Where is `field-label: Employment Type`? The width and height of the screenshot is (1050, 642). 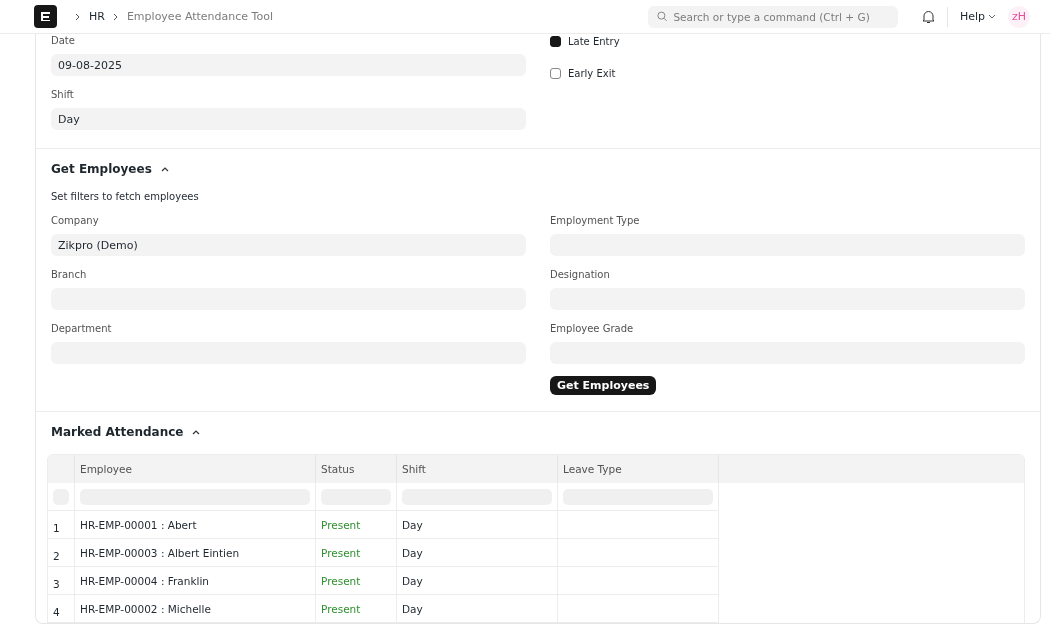
field-label: Employment Type is located at coordinates (595, 221).